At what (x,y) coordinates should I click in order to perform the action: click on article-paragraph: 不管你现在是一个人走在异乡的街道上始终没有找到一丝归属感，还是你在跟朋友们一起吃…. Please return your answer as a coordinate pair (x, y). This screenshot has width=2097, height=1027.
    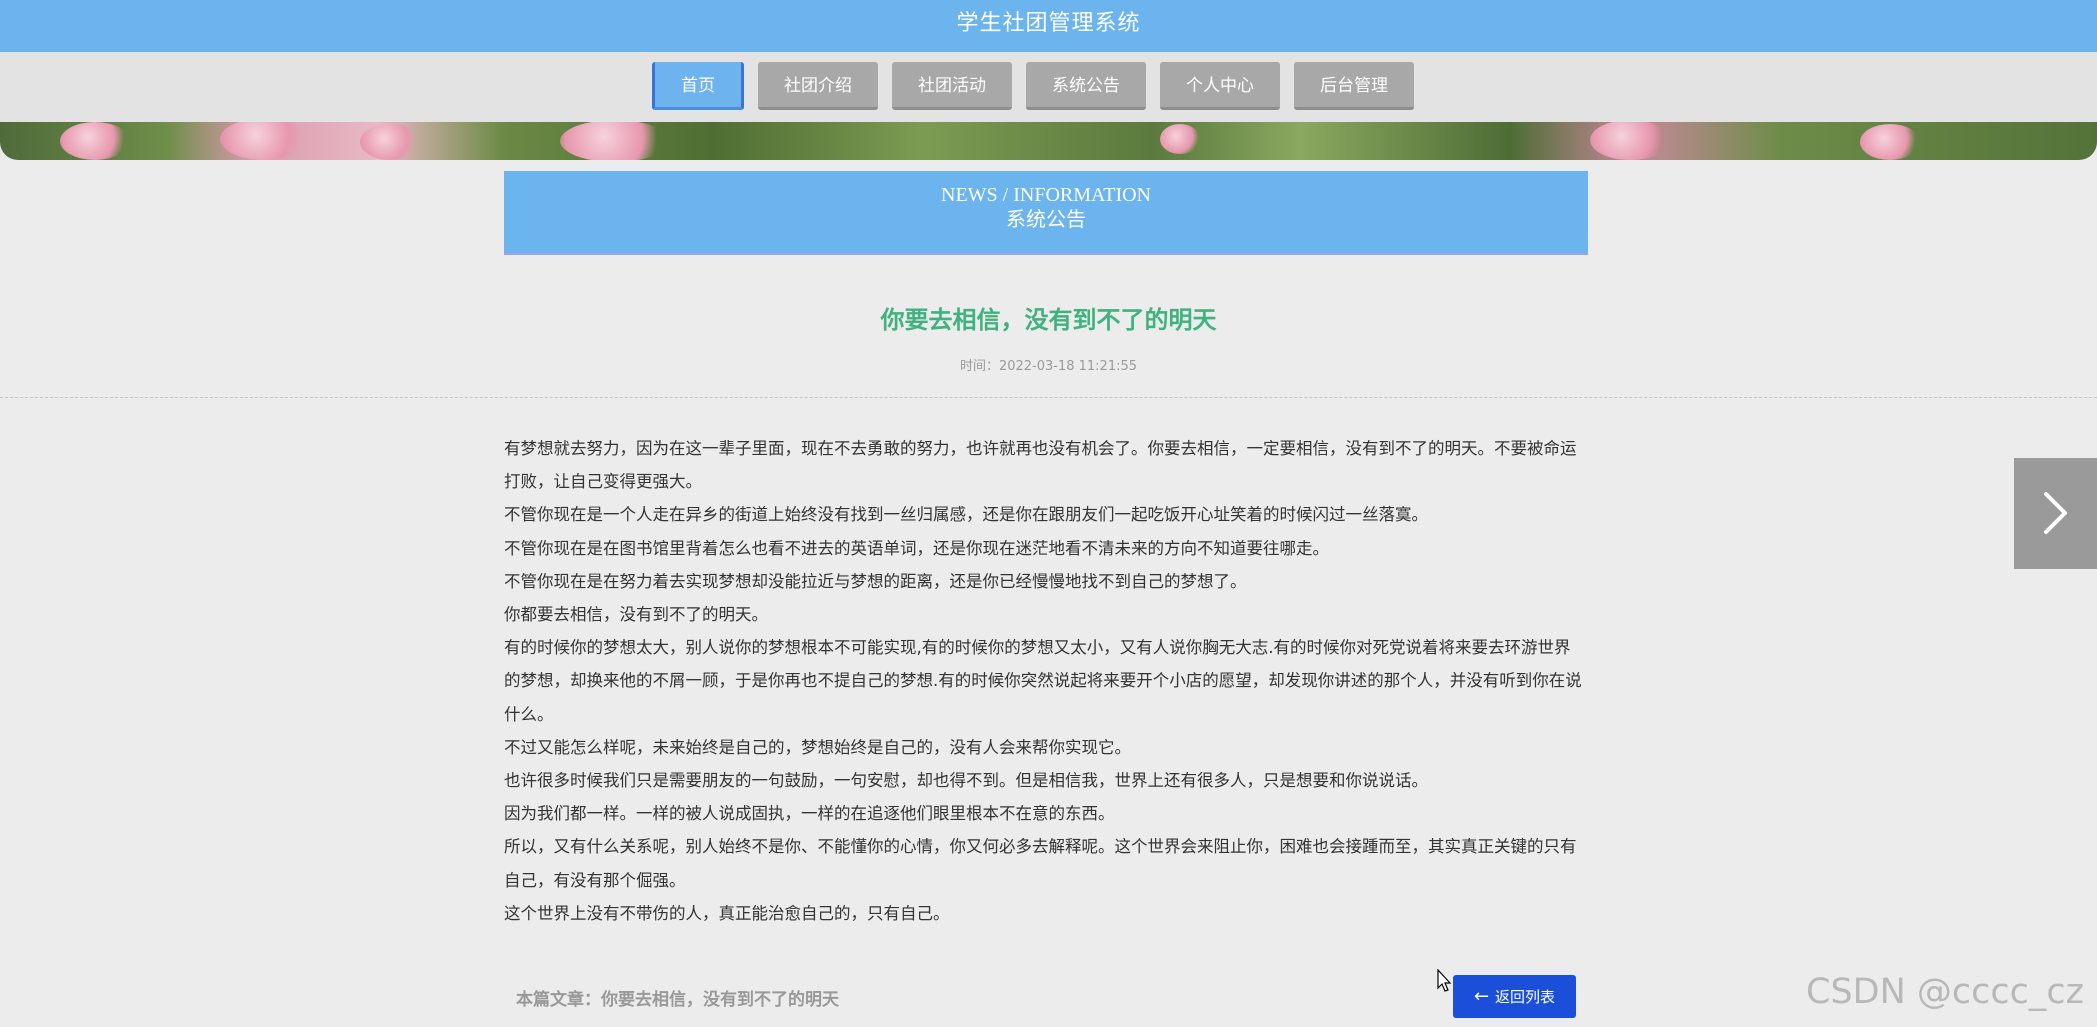
    Looking at the image, I should click on (966, 515).